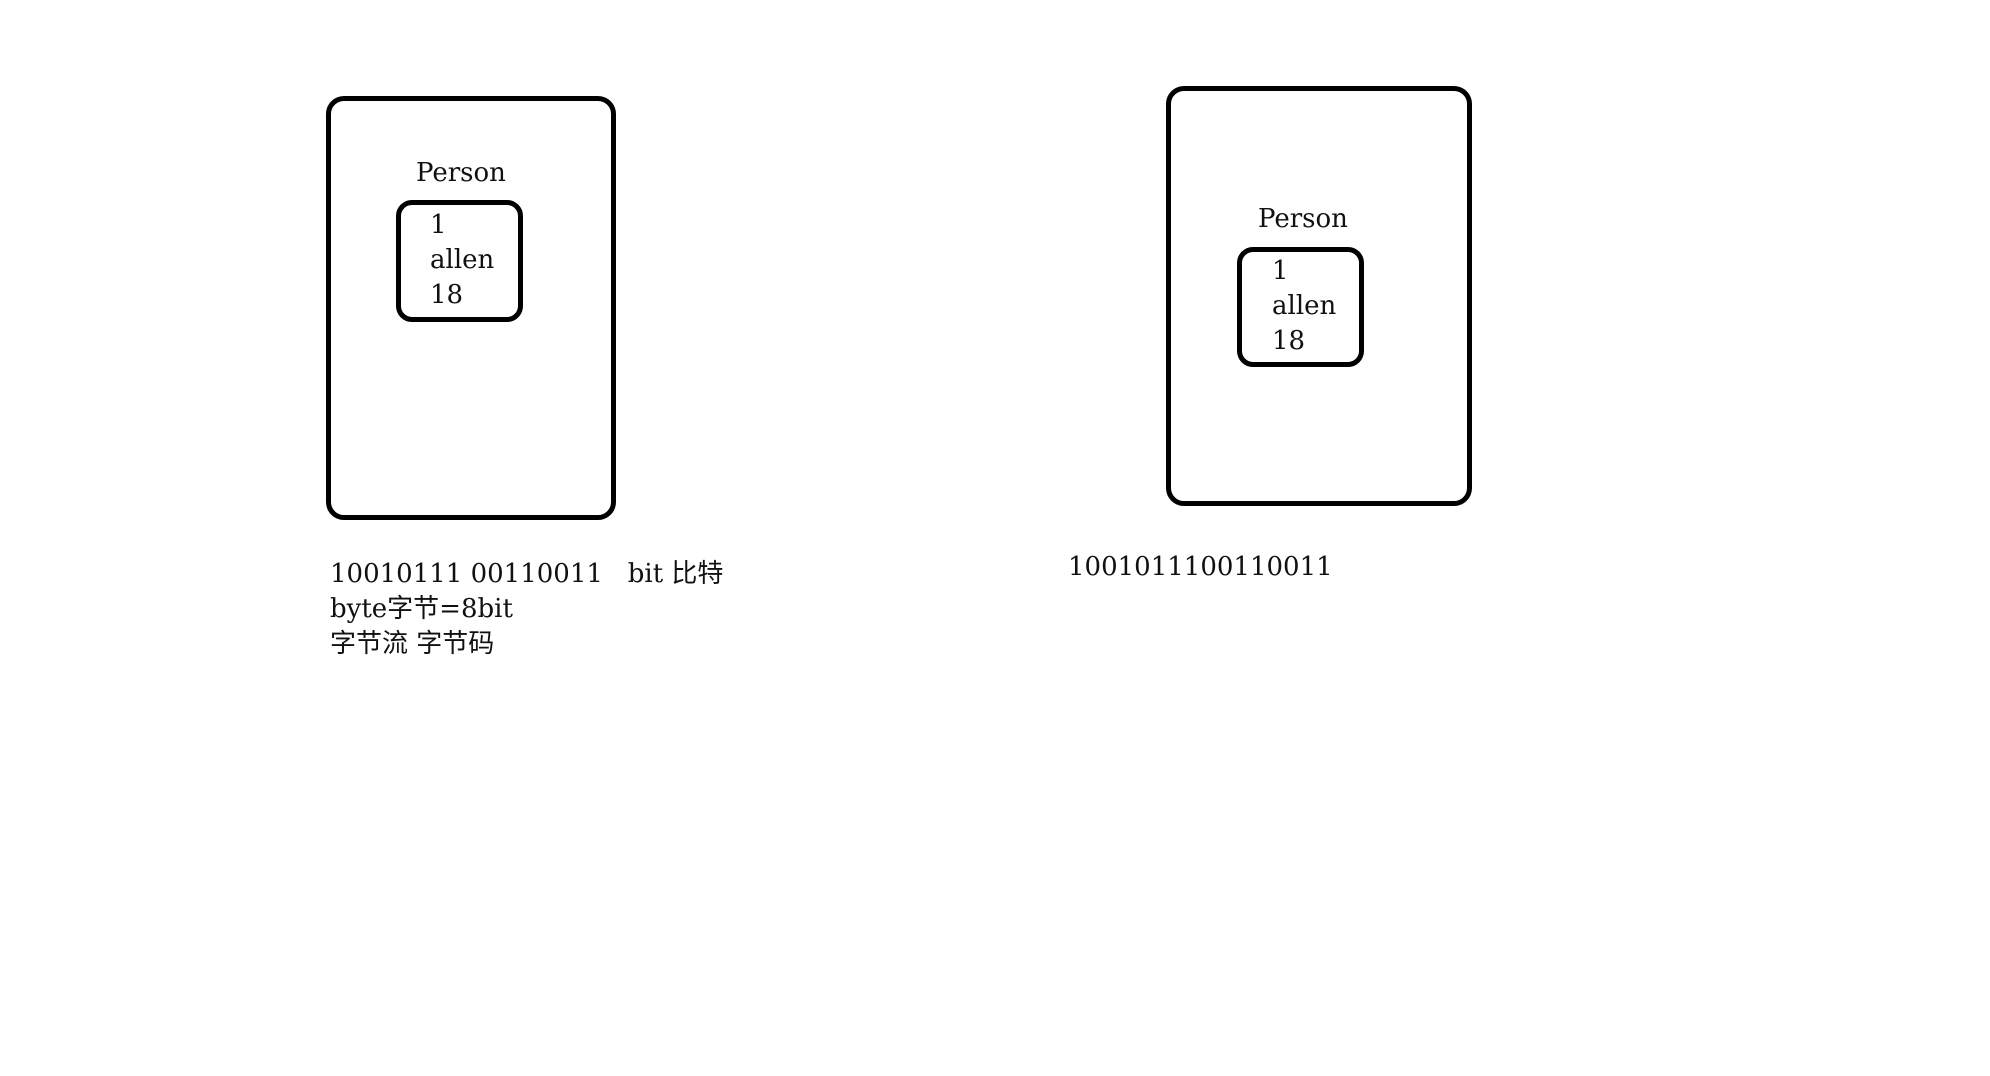 The height and width of the screenshot is (1076, 1990). What do you see at coordinates (1280, 271) in the screenshot?
I see `right-field-id: 1` at bounding box center [1280, 271].